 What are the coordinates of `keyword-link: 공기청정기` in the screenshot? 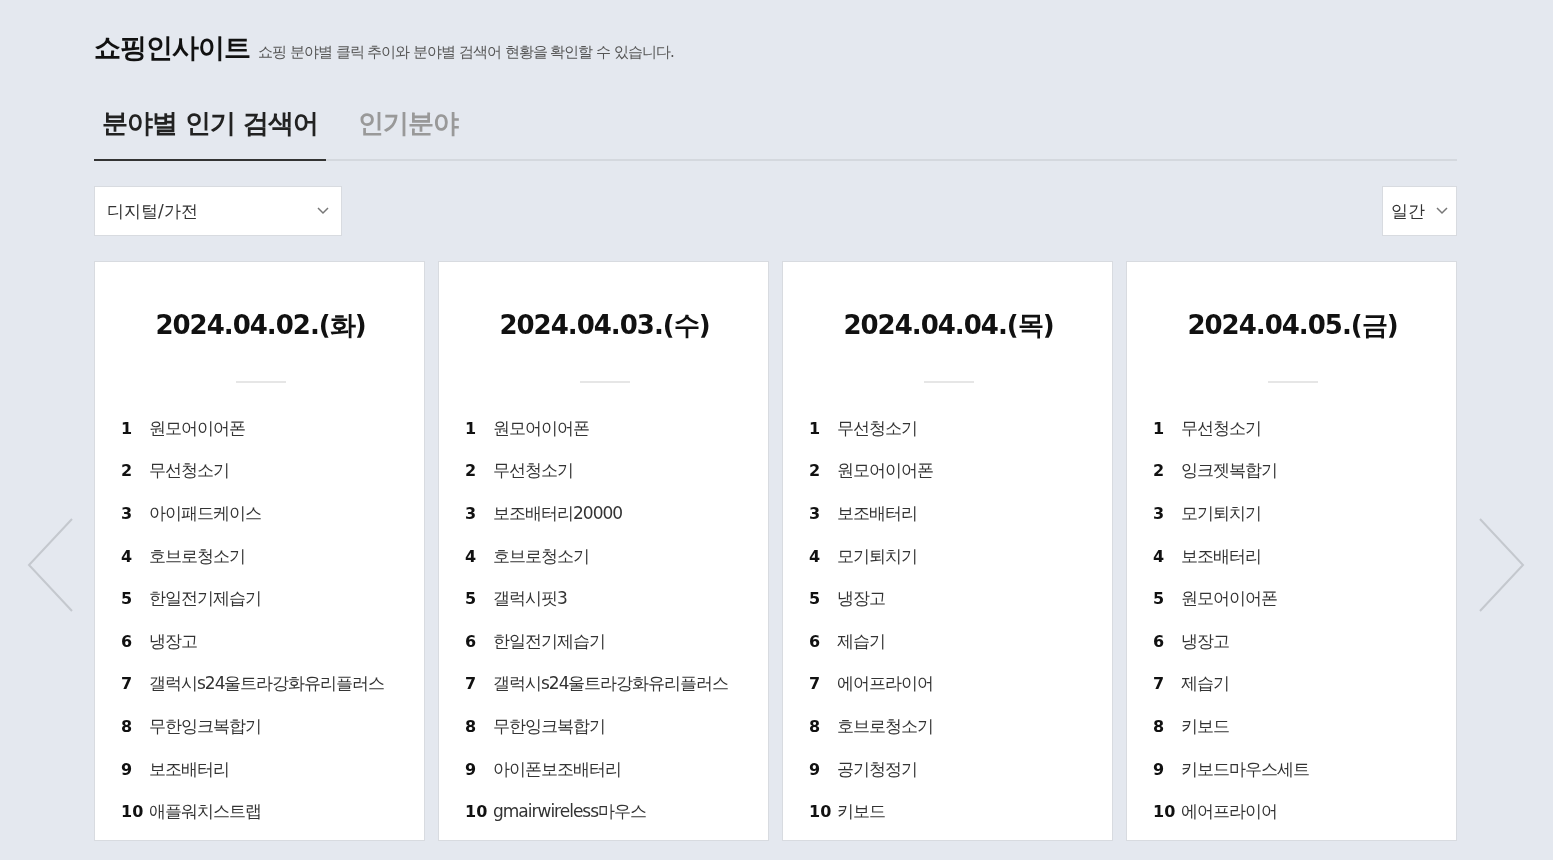 It's located at (877, 769).